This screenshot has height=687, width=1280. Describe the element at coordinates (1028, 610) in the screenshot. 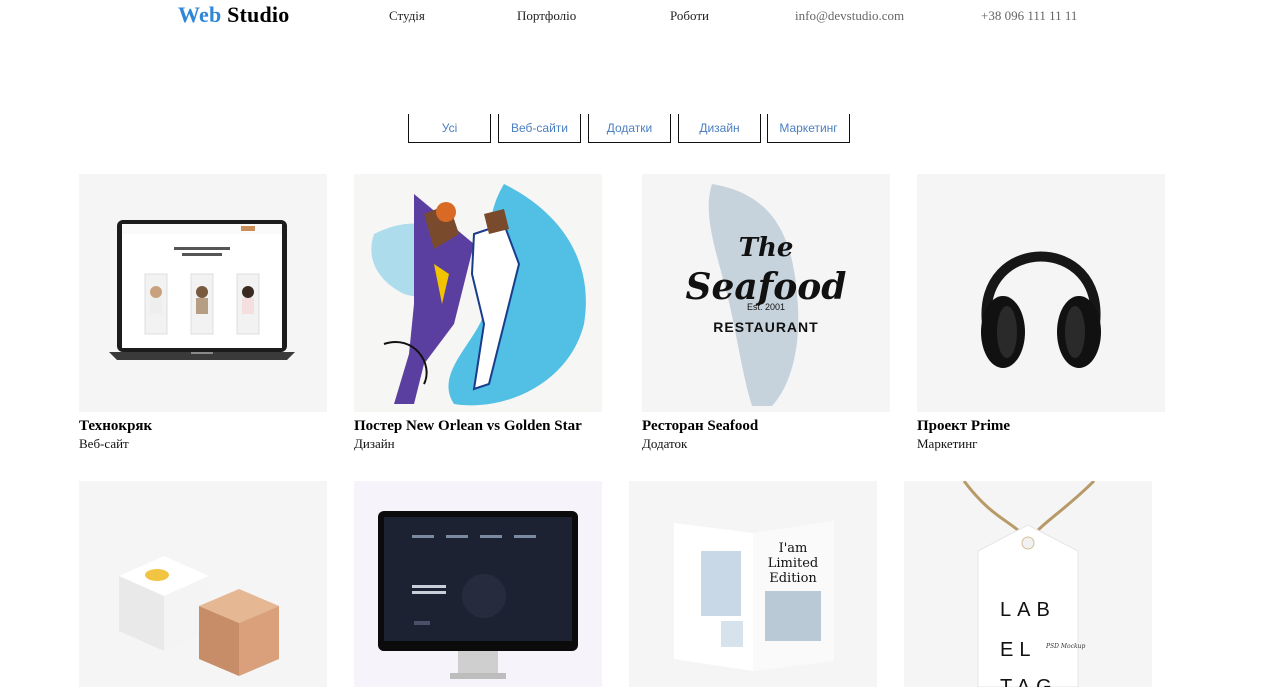

I see `tag-text-1: LAB` at that location.